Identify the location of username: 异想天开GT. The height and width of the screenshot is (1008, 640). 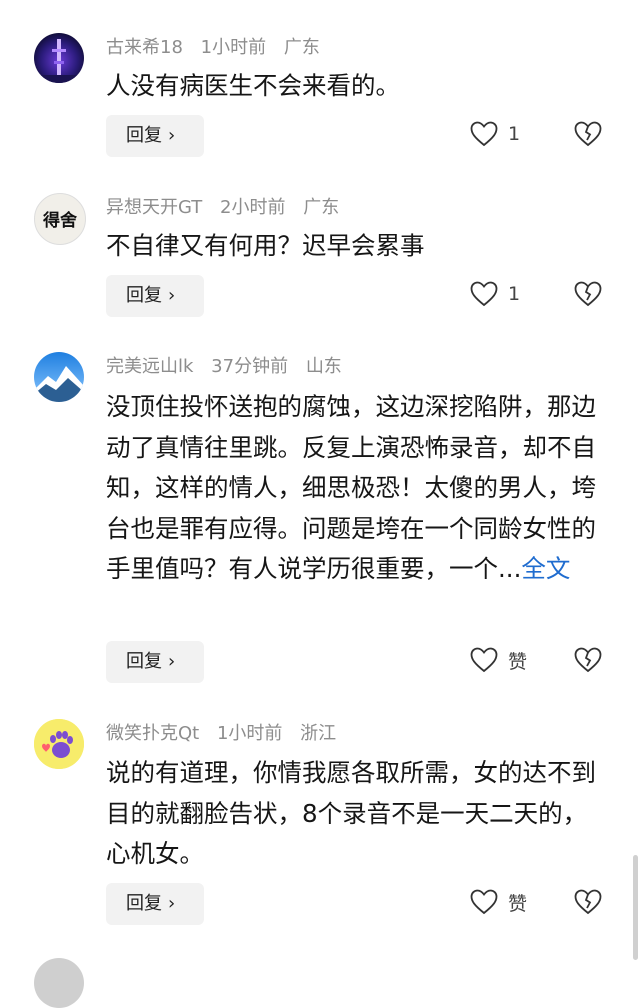
(154, 207).